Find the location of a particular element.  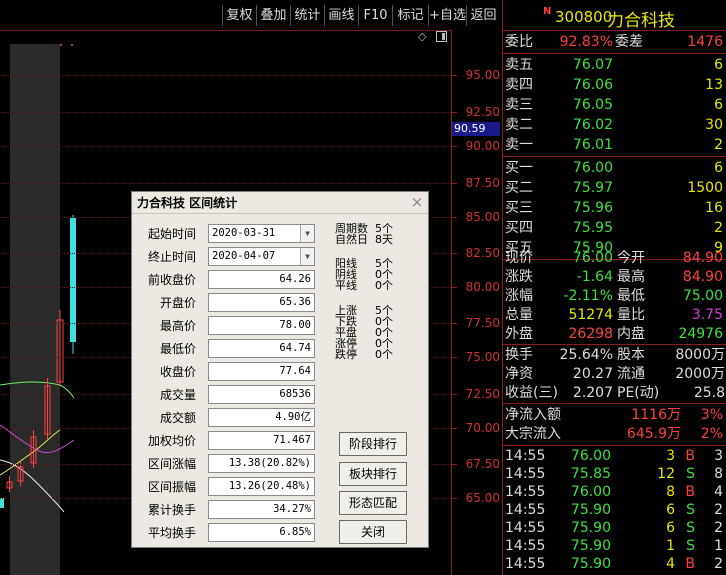

stat-label: 涨跌 is located at coordinates (519, 277).